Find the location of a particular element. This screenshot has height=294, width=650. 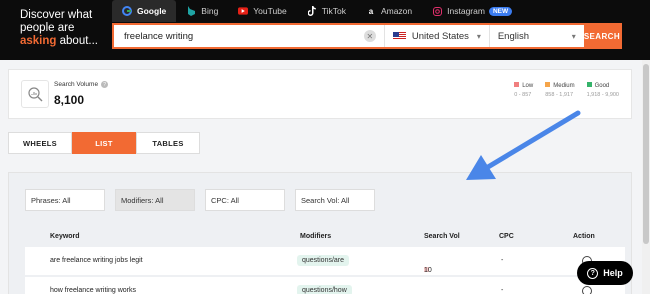

google-icon is located at coordinates (127, 11).